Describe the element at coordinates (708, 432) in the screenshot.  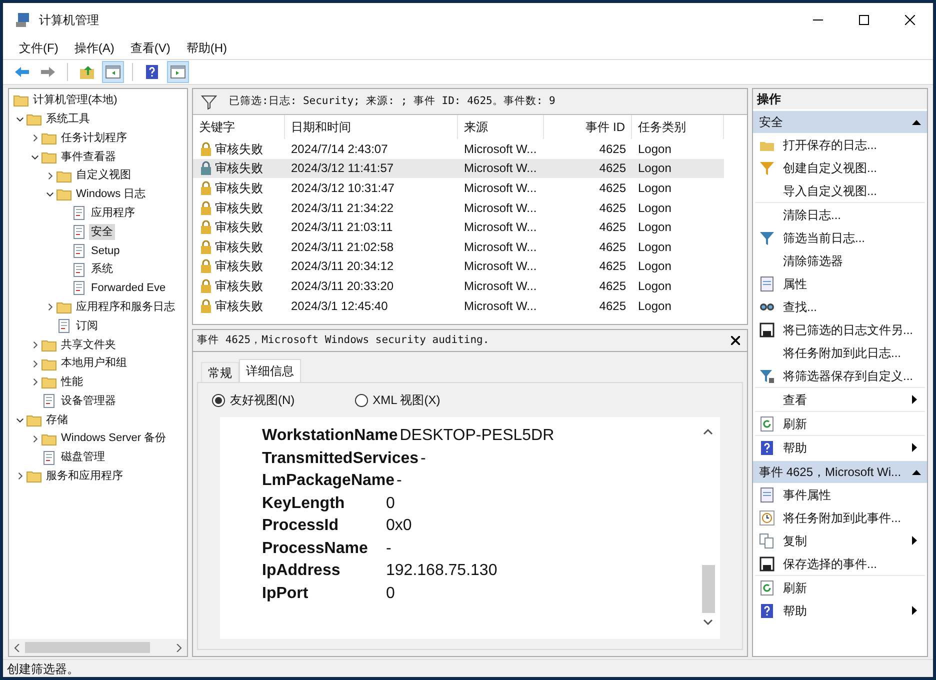
I see `scroll-up-icon` at that location.